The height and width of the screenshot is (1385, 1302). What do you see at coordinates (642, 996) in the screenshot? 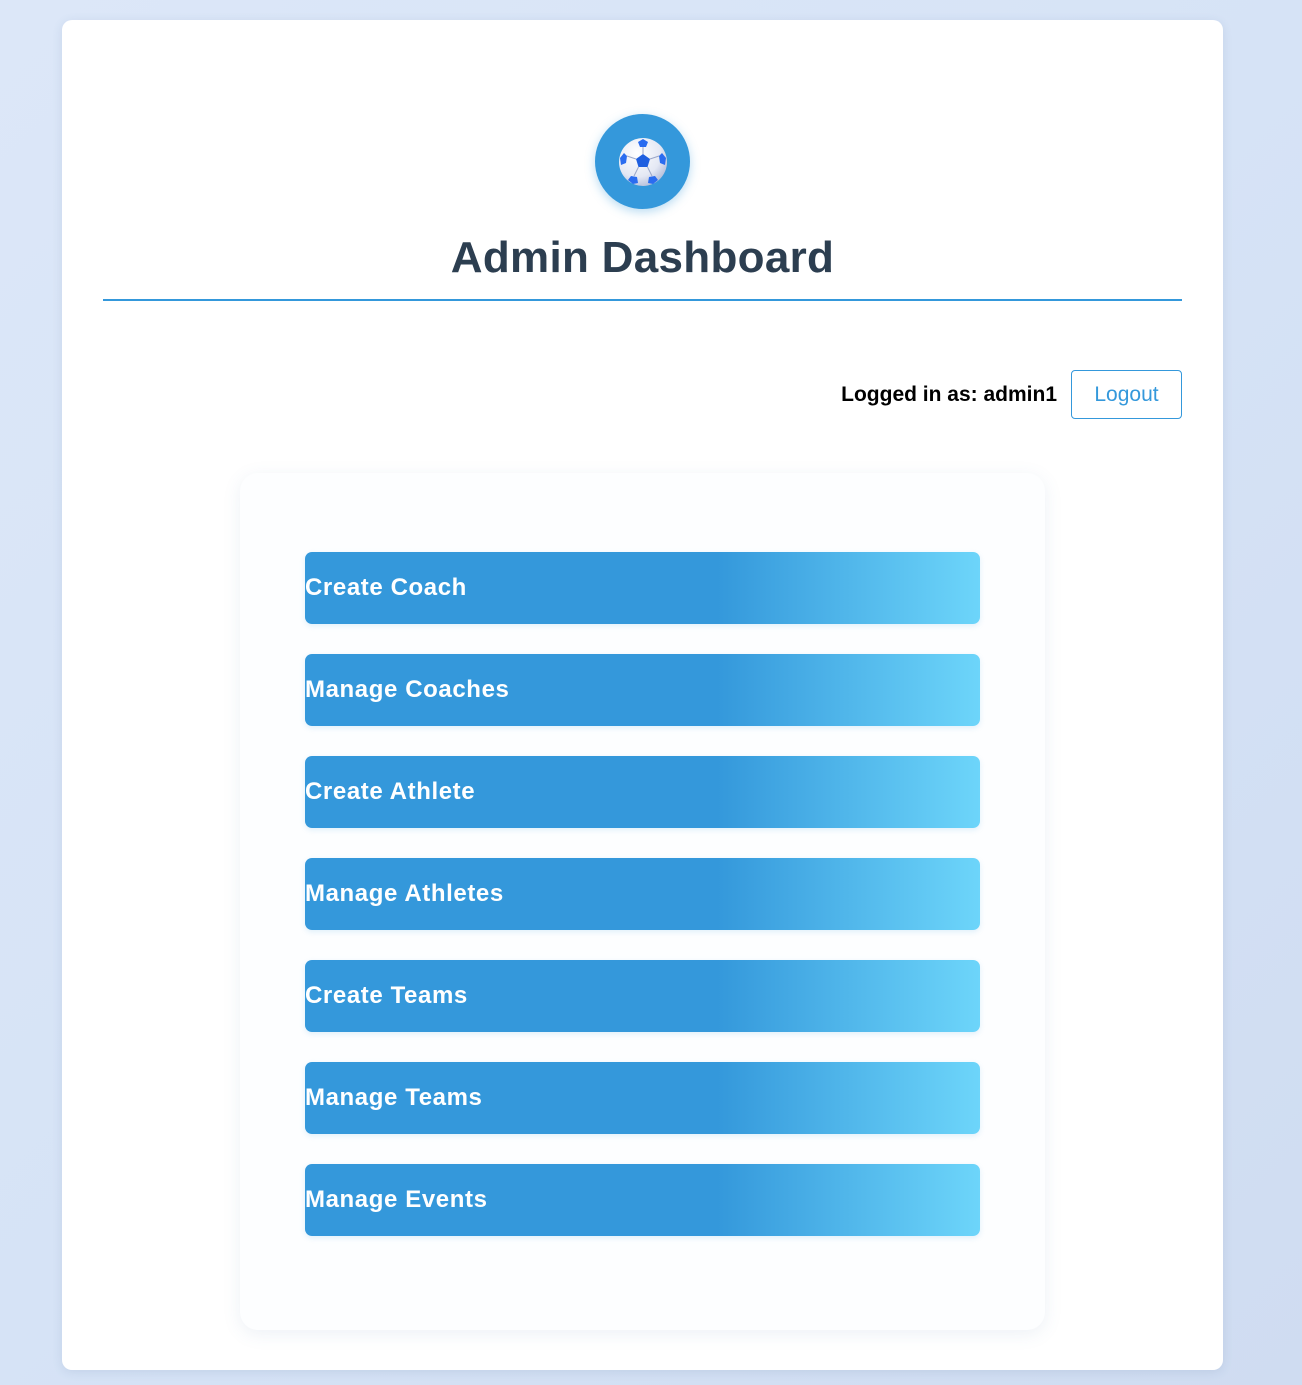
I see `create-teams-button: Create Teams` at bounding box center [642, 996].